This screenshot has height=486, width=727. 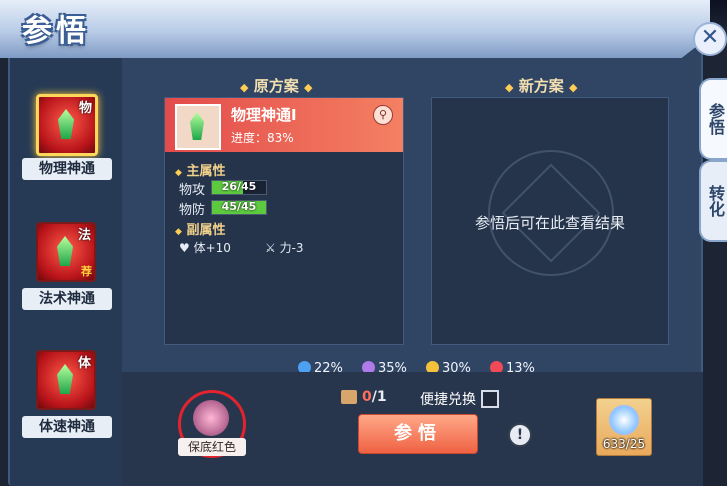 What do you see at coordinates (200, 171) in the screenshot?
I see `main-attr-title: ◆ 主属性` at bounding box center [200, 171].